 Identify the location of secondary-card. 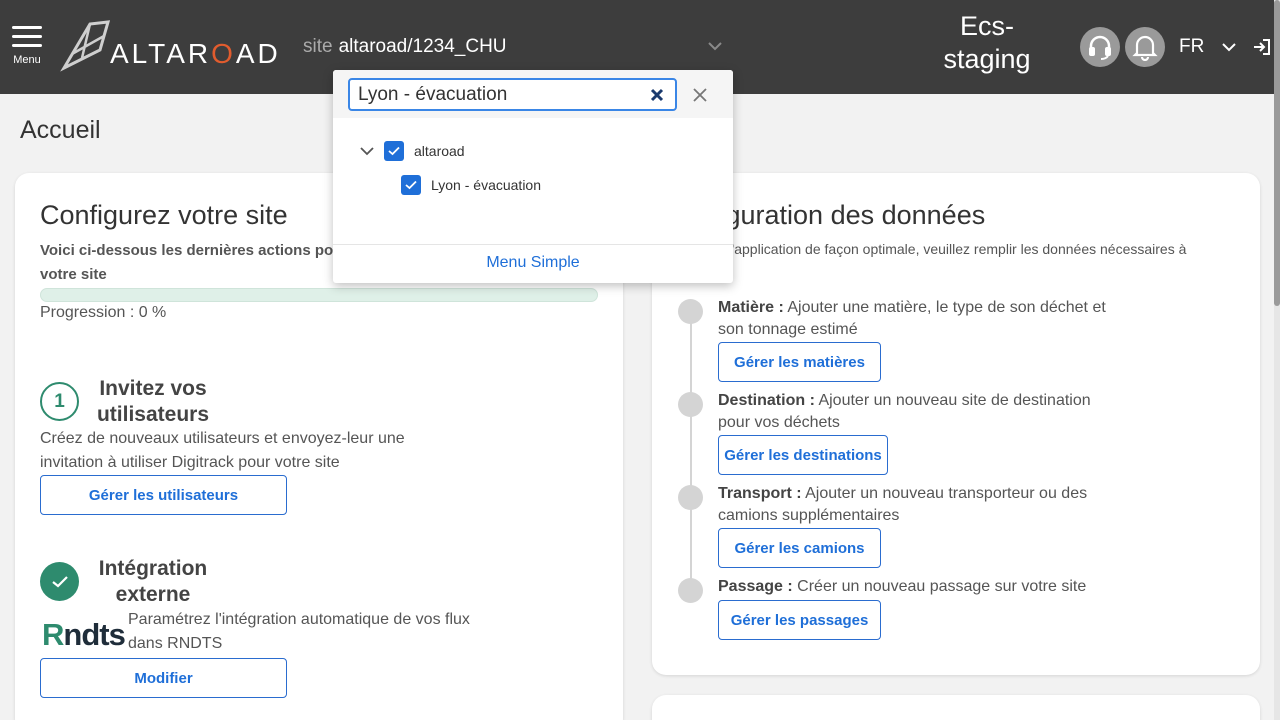
(956, 707).